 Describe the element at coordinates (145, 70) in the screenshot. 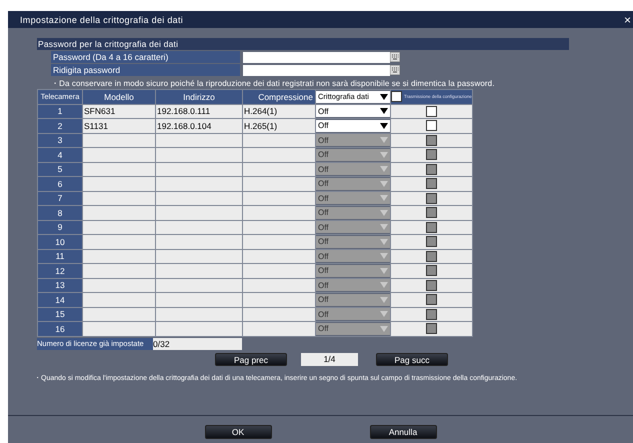

I see `field-label: Ridigita password` at that location.